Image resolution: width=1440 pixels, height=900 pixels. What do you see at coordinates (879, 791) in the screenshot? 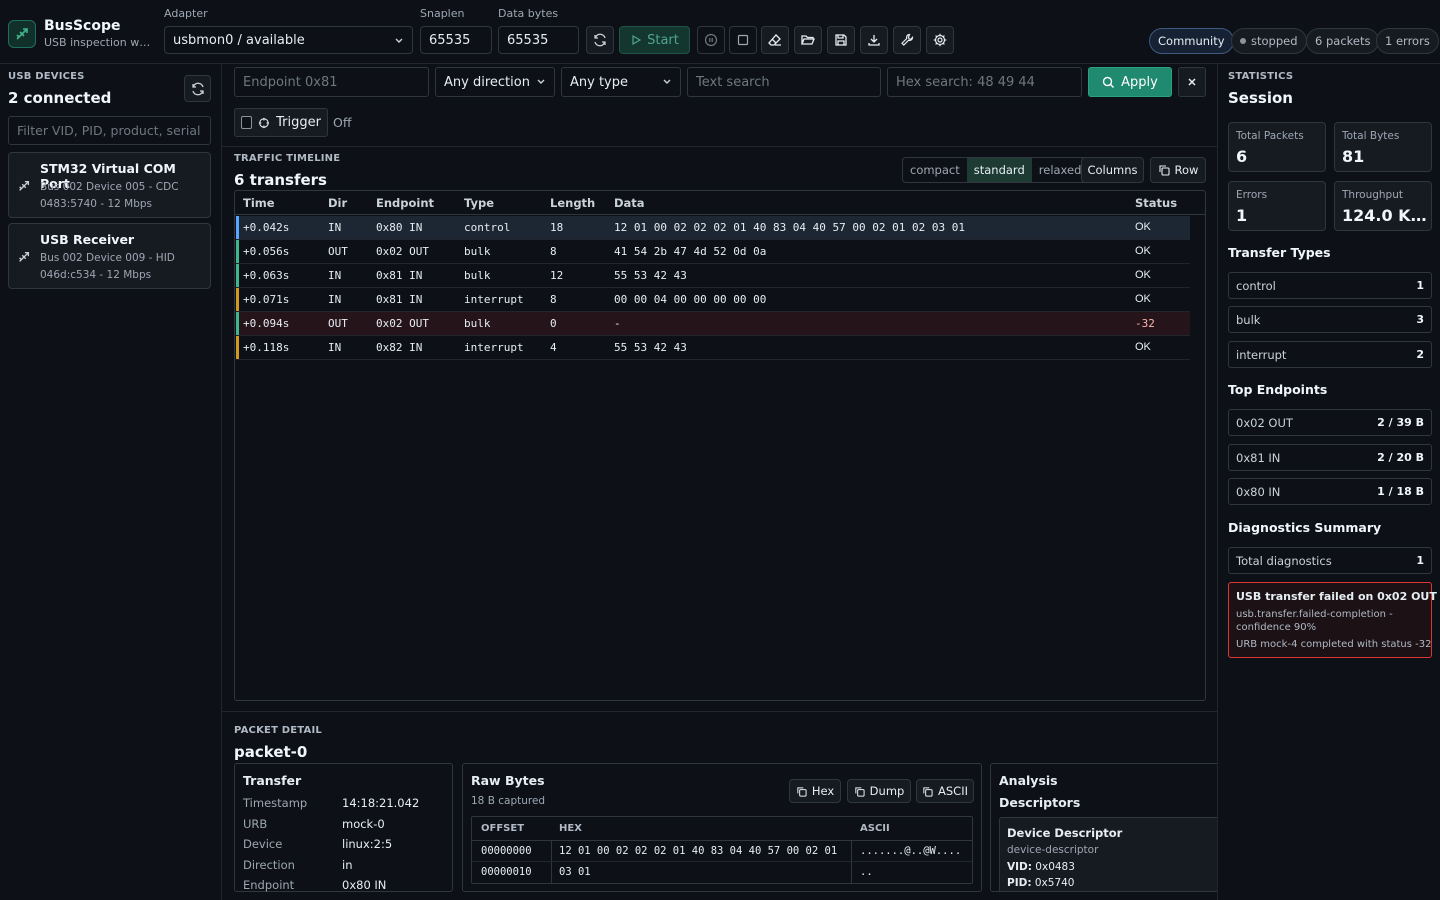
I see `view-dump-button: Dump` at bounding box center [879, 791].